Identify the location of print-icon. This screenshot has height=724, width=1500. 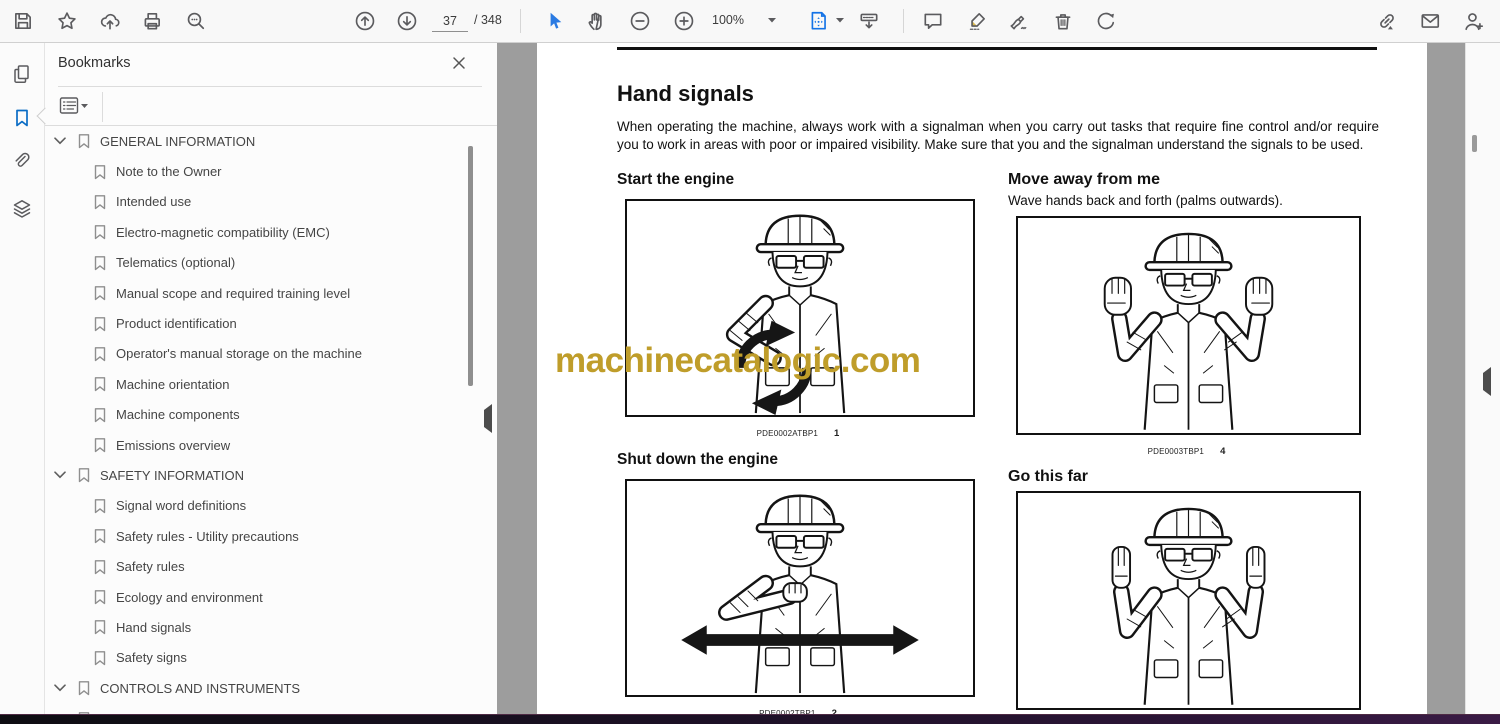
(152, 21).